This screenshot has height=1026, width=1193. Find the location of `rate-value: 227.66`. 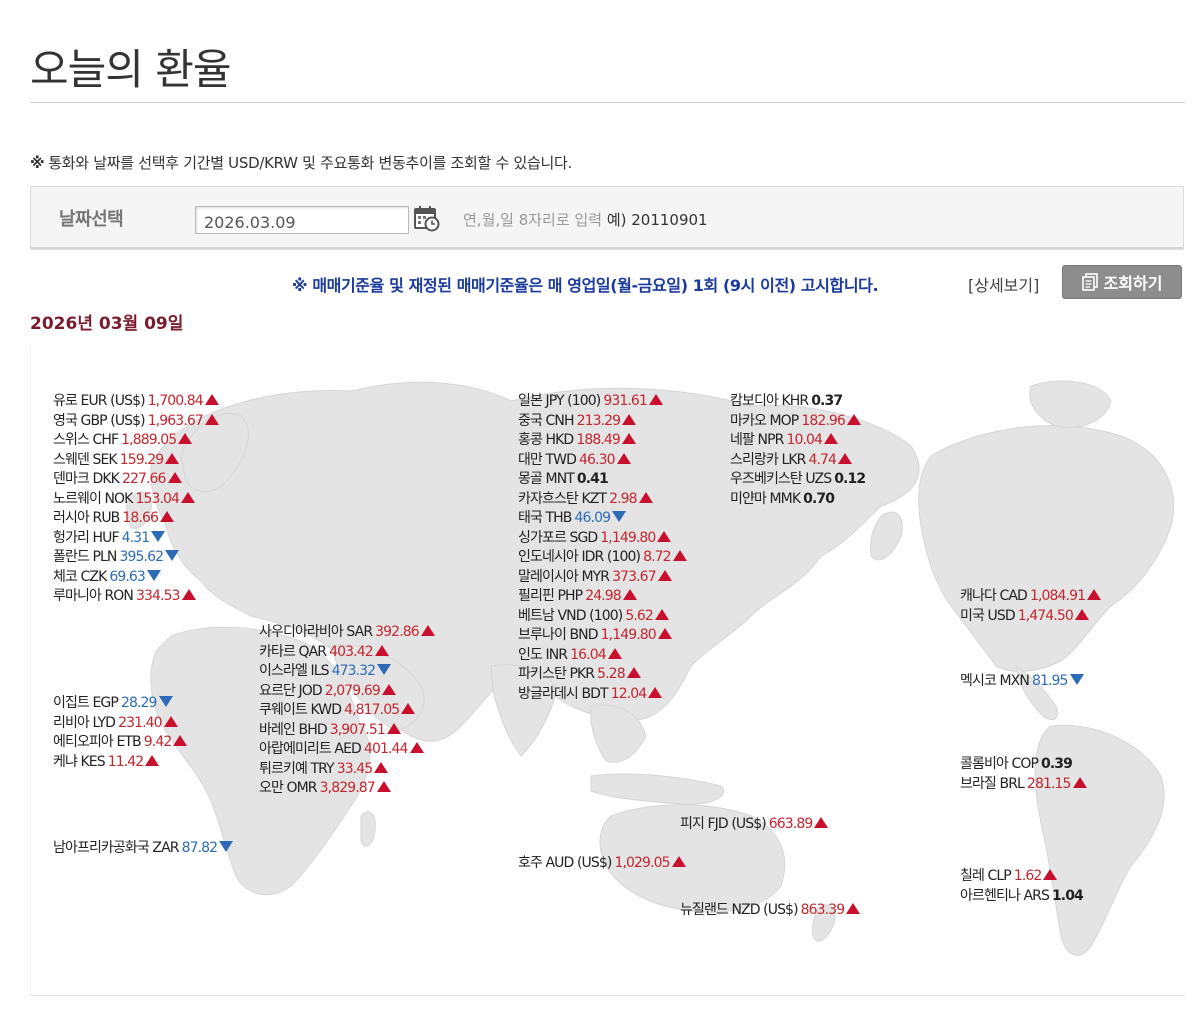

rate-value: 227.66 is located at coordinates (143, 479).